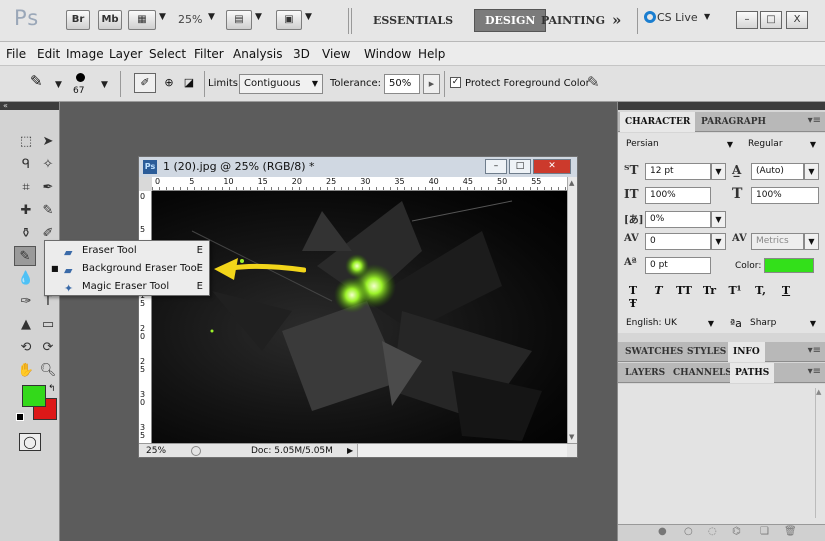  Describe the element at coordinates (431, 84) in the screenshot. I see `tolerance-slider-button: ▶` at that location.